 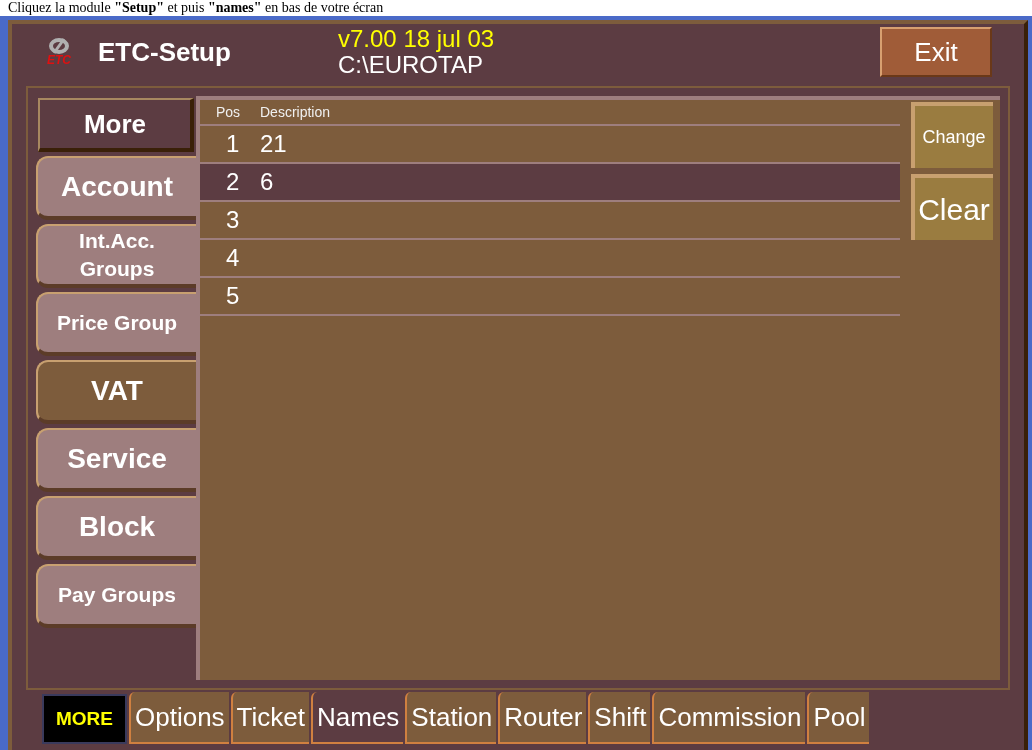 What do you see at coordinates (411, 65) in the screenshot?
I see `path-text: C:\EUROTAP` at bounding box center [411, 65].